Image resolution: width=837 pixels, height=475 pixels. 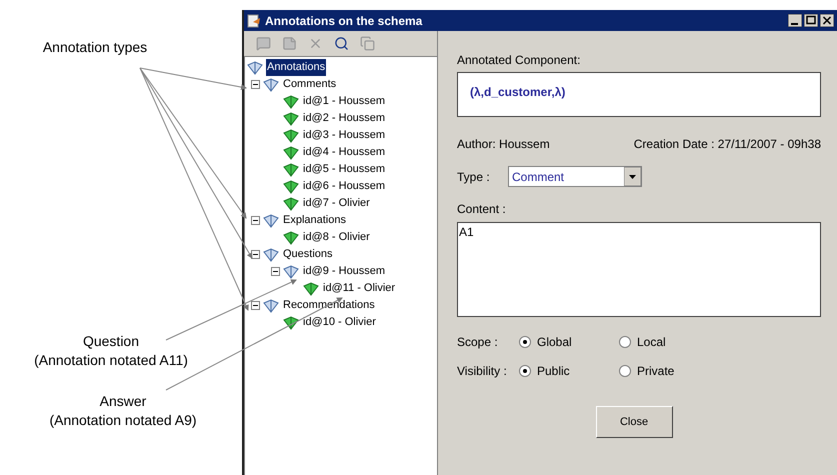 What do you see at coordinates (827, 20) in the screenshot?
I see `close-icon` at bounding box center [827, 20].